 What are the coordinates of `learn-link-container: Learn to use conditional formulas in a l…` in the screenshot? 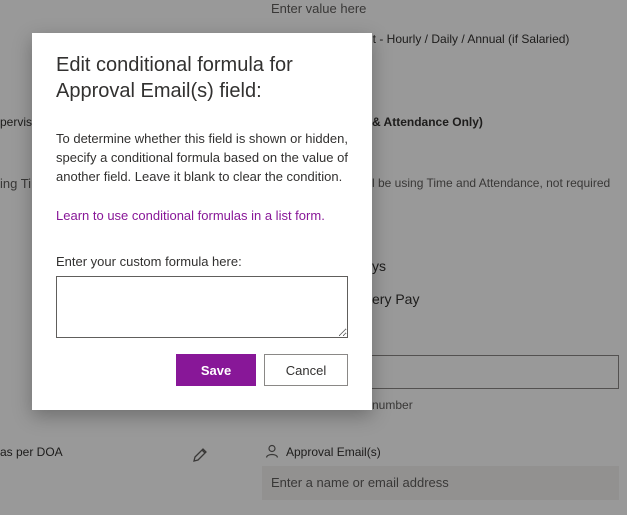 It's located at (206, 215).